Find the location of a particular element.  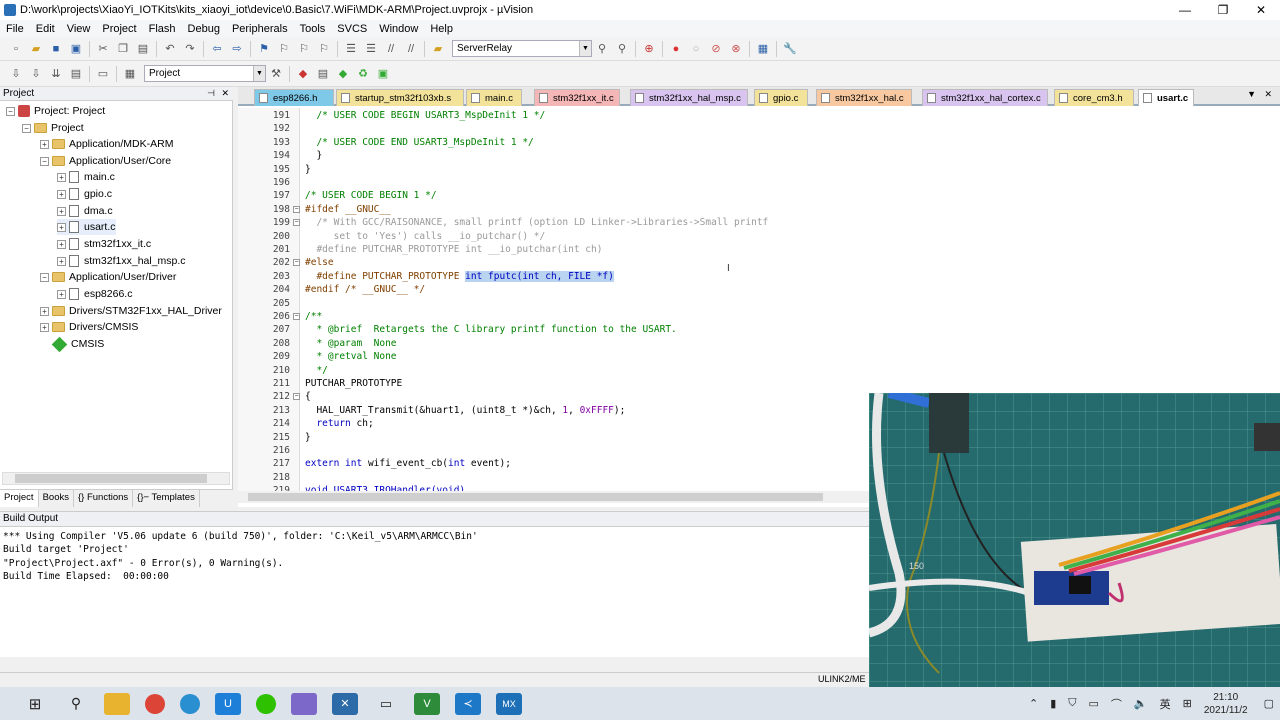

editor-tab: stm32f1xx_it.c is located at coordinates (577, 97).